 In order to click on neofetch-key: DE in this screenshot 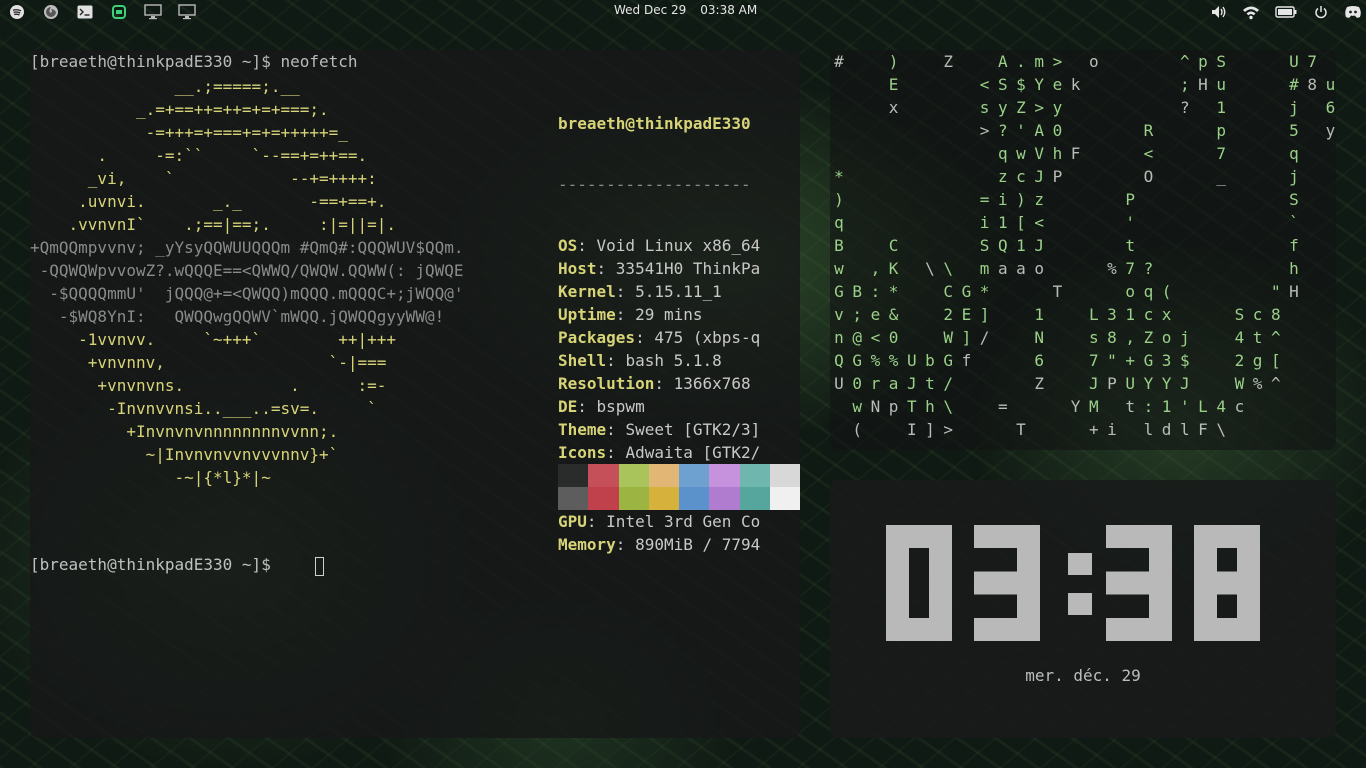, I will do `click(568, 406)`.